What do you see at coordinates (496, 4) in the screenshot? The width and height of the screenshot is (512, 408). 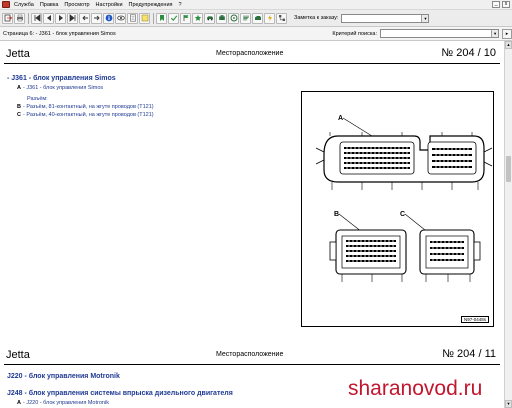 I see `minimize-icon: _` at bounding box center [496, 4].